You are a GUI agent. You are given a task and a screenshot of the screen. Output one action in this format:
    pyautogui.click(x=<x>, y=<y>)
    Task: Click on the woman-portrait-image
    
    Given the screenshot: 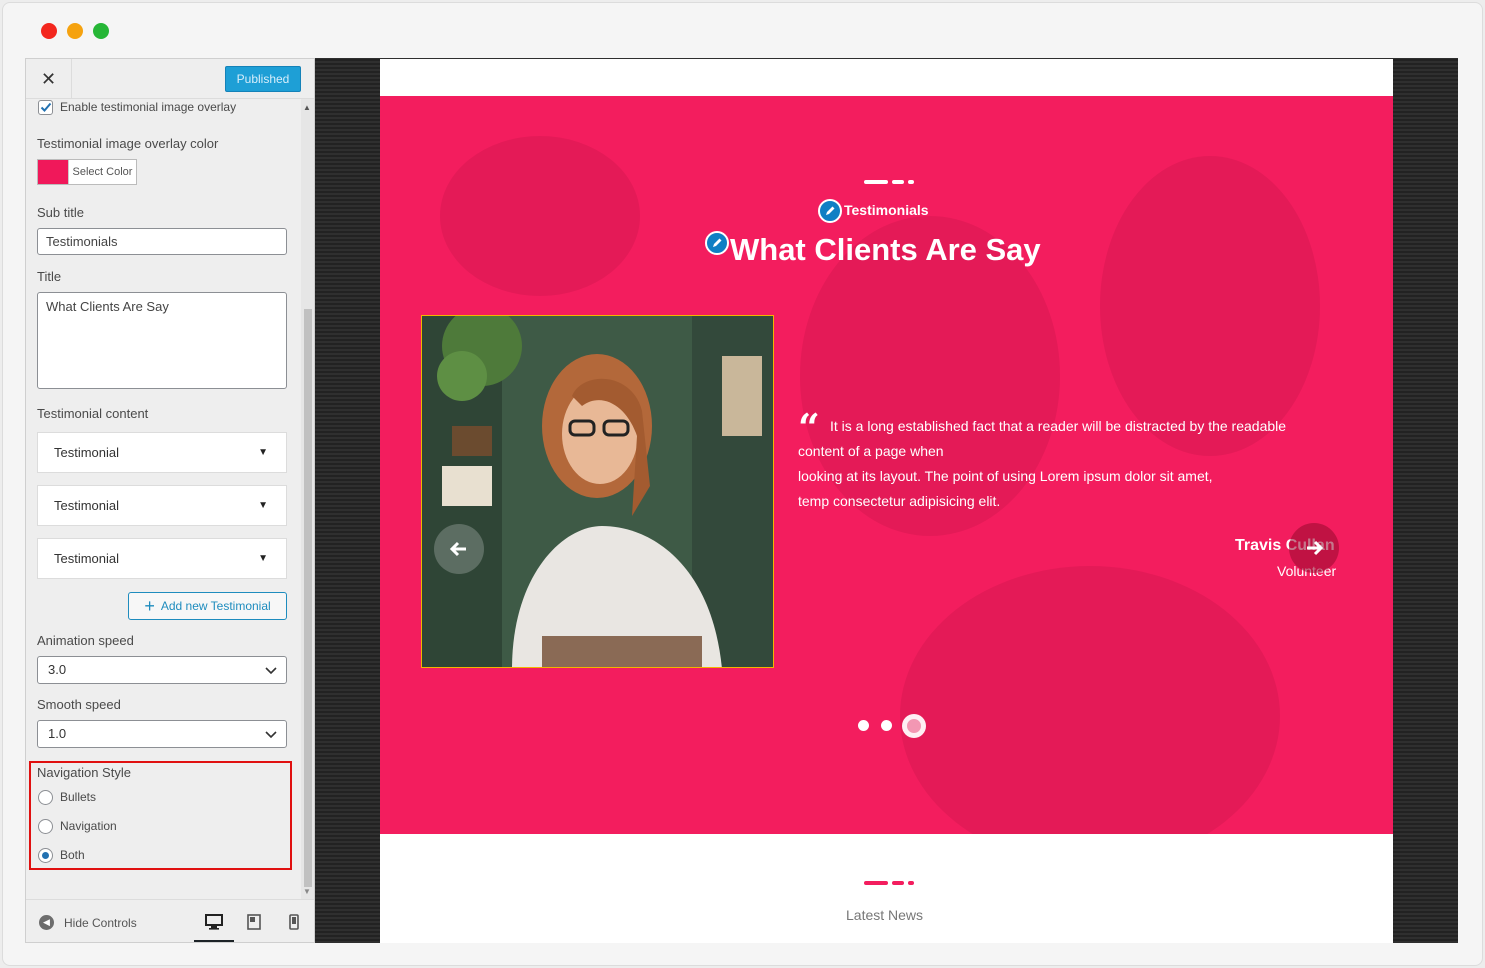 What is the action you would take?
    pyautogui.click(x=597, y=491)
    